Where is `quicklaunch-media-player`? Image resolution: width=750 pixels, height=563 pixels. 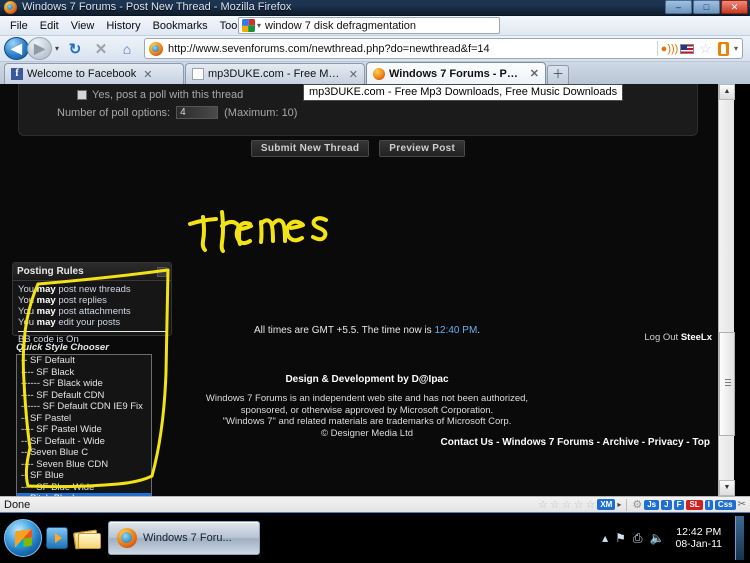 quicklaunch-media-player is located at coordinates (57, 538).